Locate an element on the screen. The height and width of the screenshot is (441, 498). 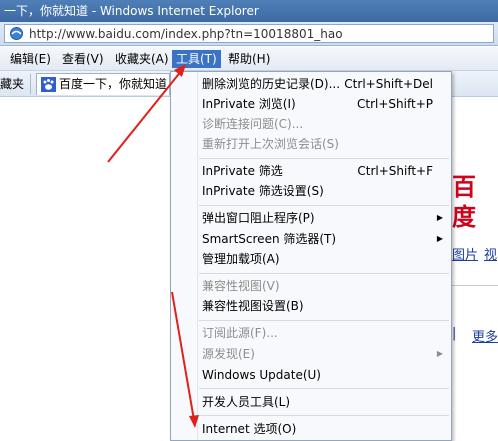
window-title: 一下，你就知道 - Windows Internet Explorer is located at coordinates (131, 11).